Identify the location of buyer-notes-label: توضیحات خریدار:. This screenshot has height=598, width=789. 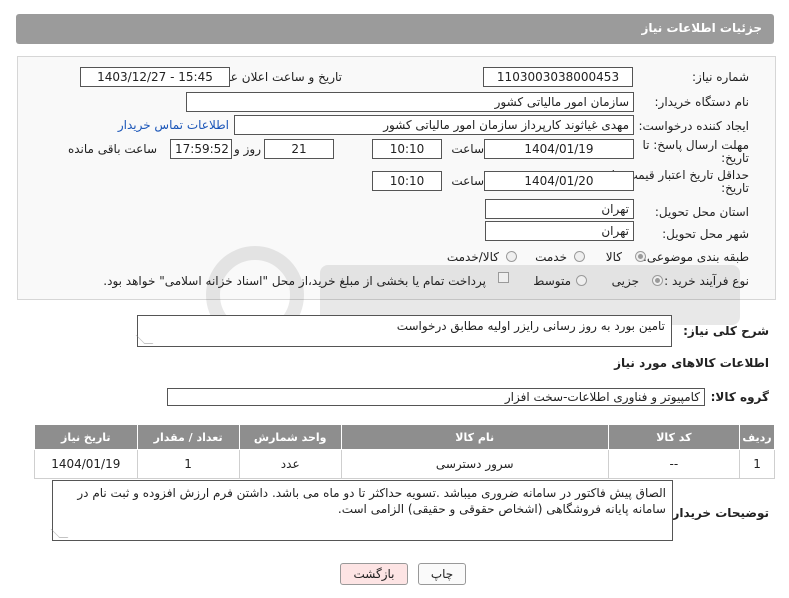
(718, 513).